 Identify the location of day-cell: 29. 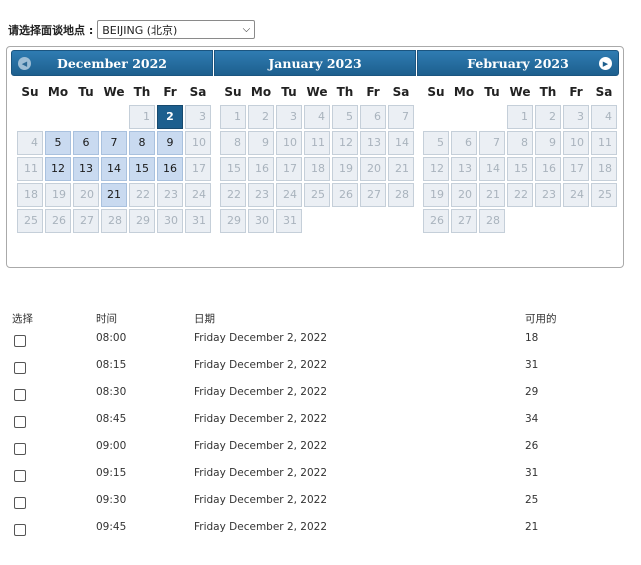
(233, 221).